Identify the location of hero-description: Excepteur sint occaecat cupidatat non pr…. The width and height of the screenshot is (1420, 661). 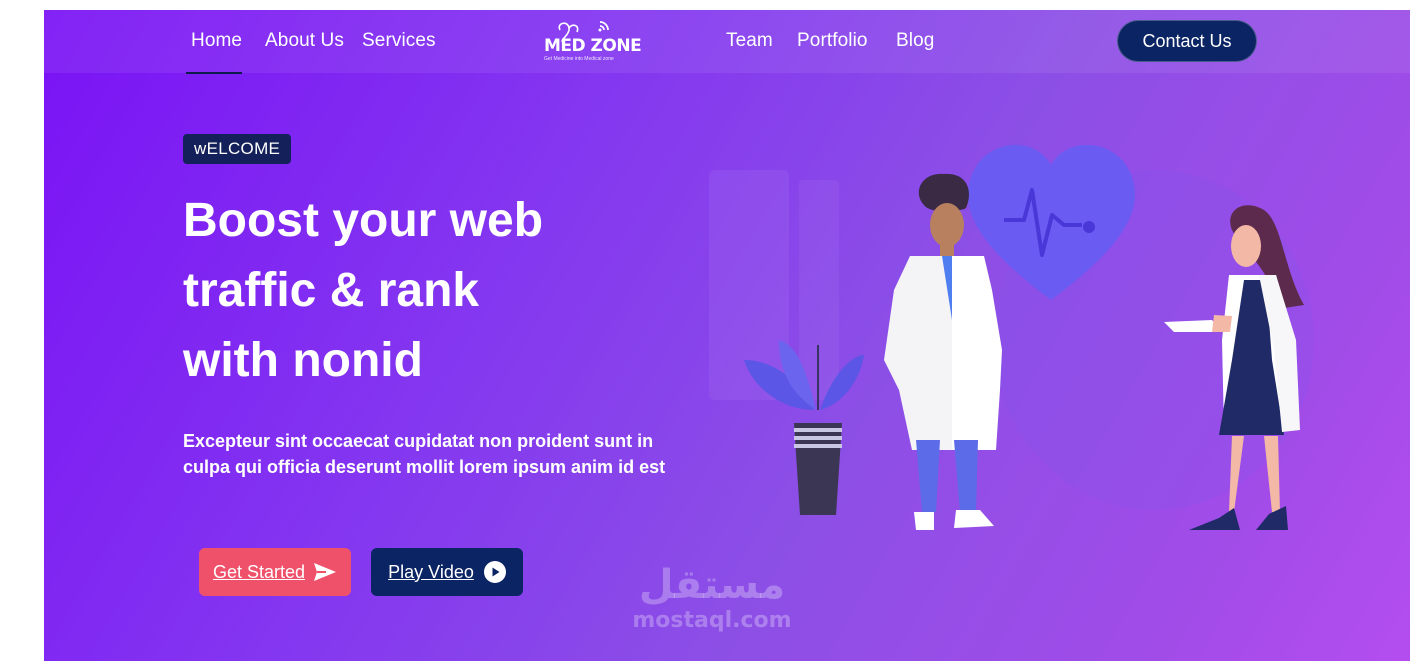
(424, 454).